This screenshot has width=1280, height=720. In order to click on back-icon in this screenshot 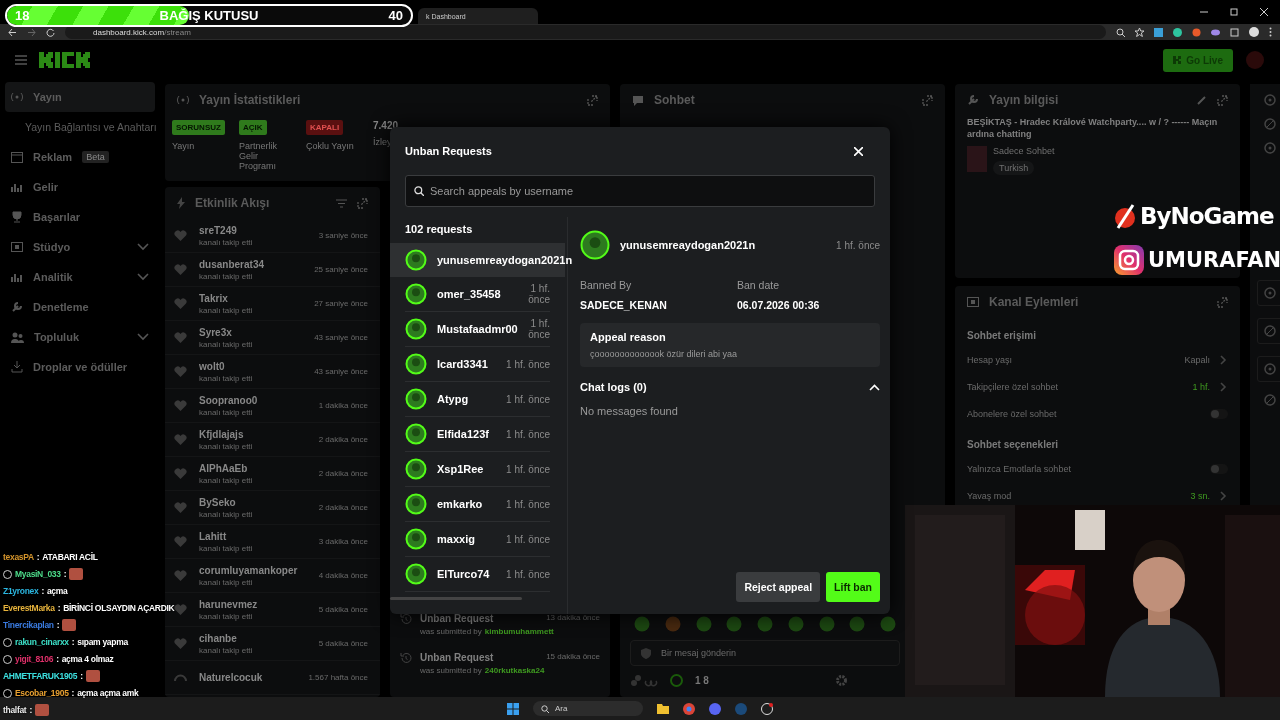, I will do `click(12, 32)`.